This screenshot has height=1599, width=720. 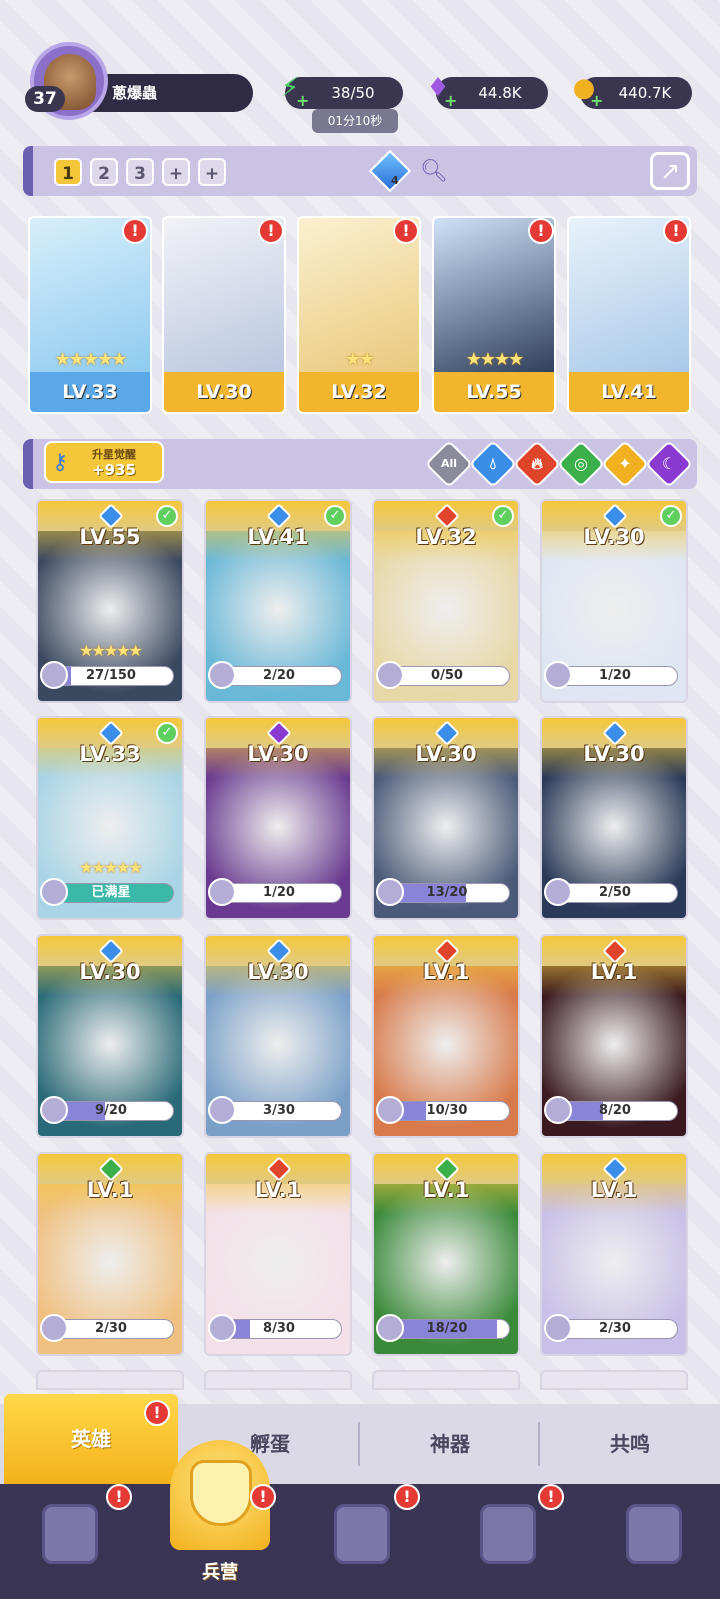 What do you see at coordinates (359, 315) in the screenshot?
I see `team-hero-card: ★★ LV.32` at bounding box center [359, 315].